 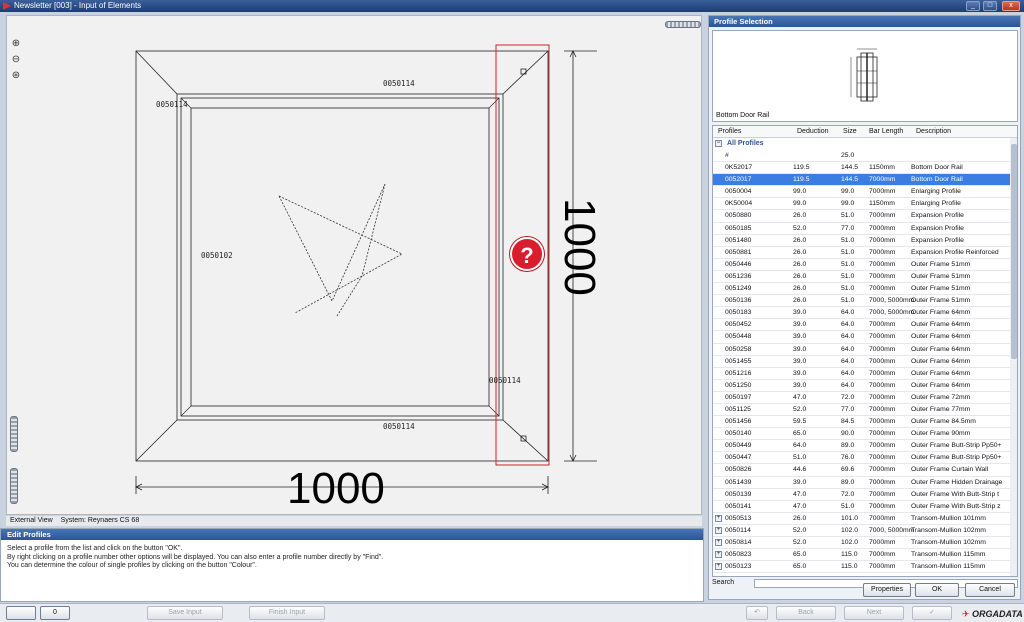 What do you see at coordinates (865, 168) in the screenshot?
I see `table-row: 0K52017 119.5 144.5 1150mm Bottom Door Rail` at bounding box center [865, 168].